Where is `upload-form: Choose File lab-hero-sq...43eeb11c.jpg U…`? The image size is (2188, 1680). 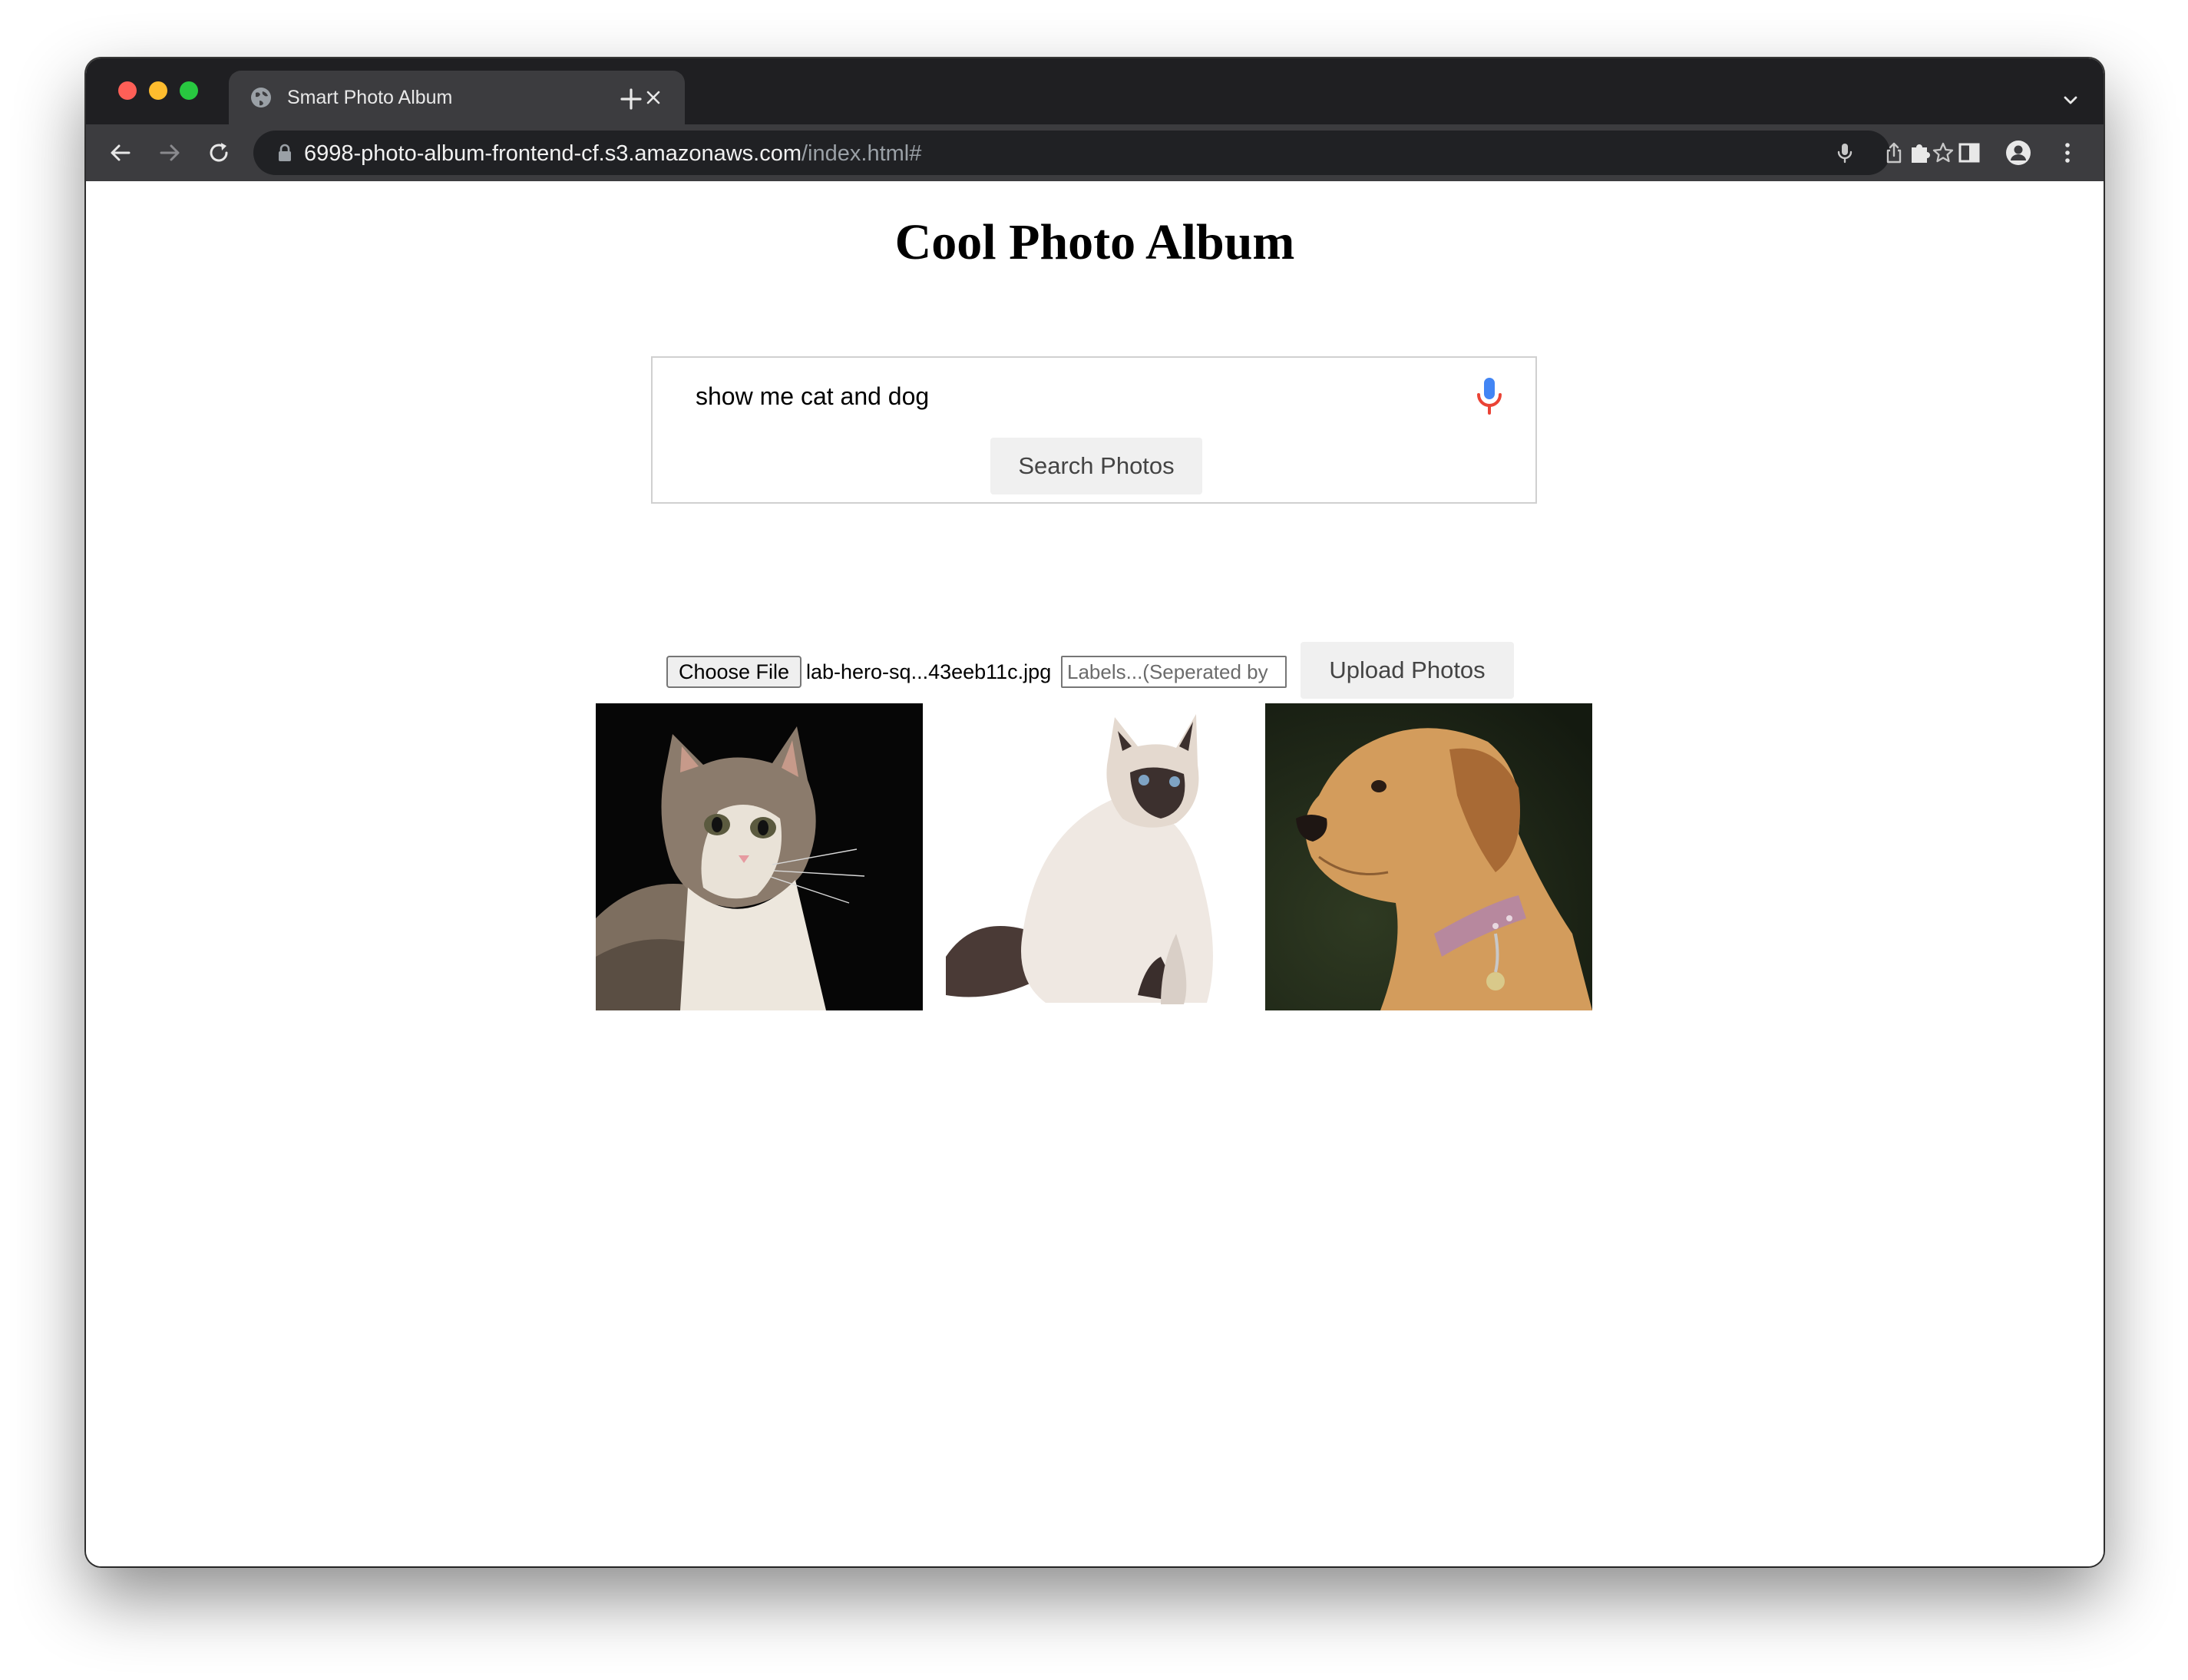 upload-form: Choose File lab-hero-sq...43eeb11c.jpg U… is located at coordinates (1095, 672).